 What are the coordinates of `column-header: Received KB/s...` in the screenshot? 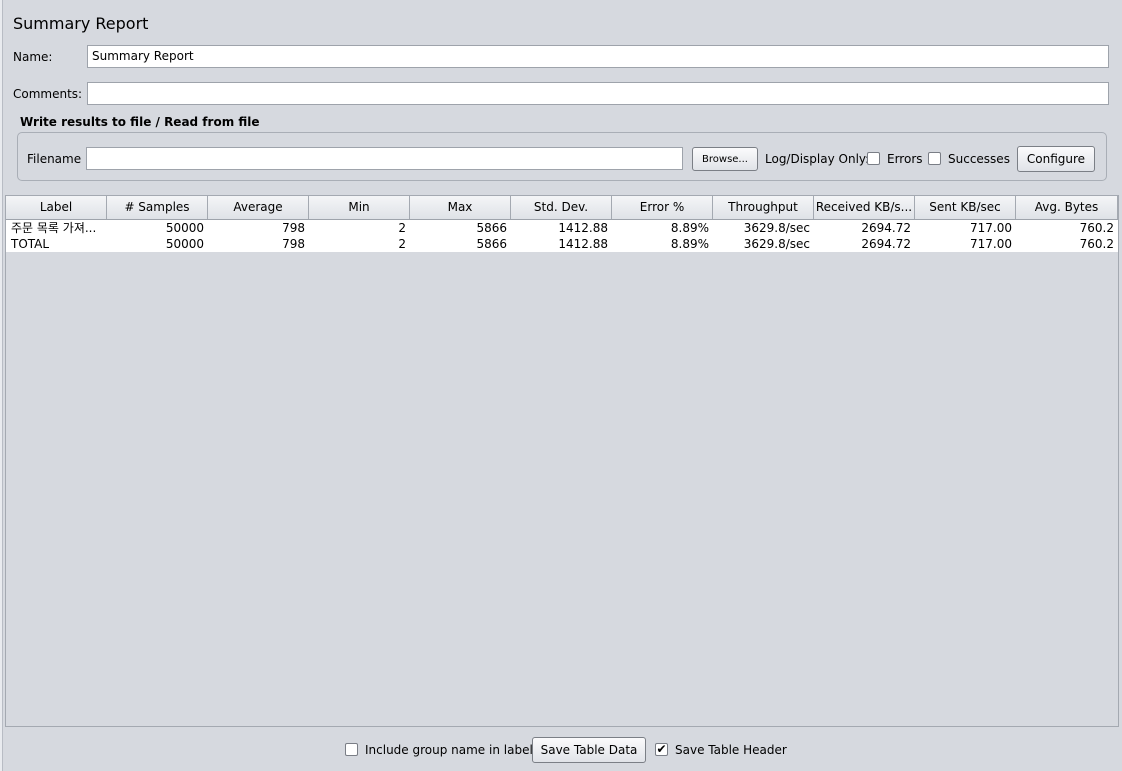 It's located at (864, 207).